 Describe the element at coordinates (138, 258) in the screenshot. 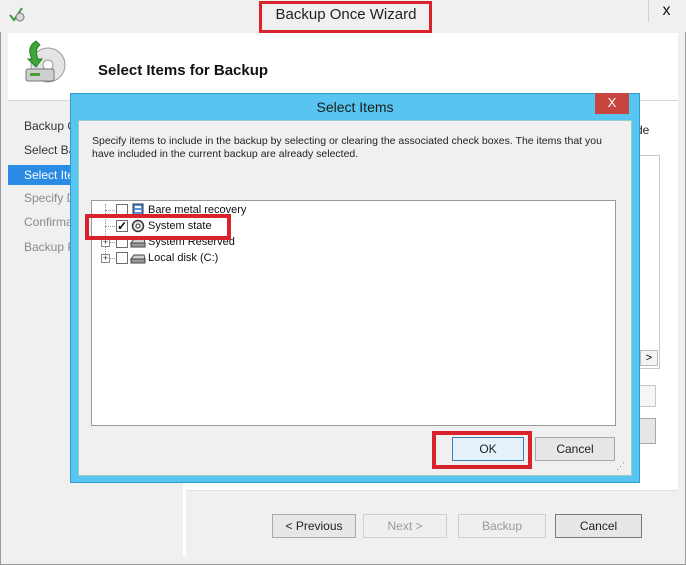

I see `drive-icon` at that location.